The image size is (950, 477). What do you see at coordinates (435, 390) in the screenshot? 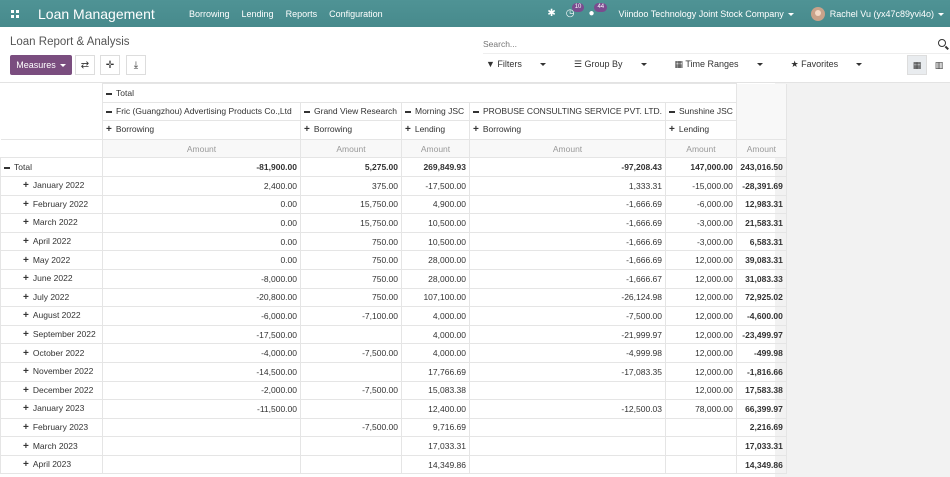
I see `value-cell: 15,083.38` at bounding box center [435, 390].